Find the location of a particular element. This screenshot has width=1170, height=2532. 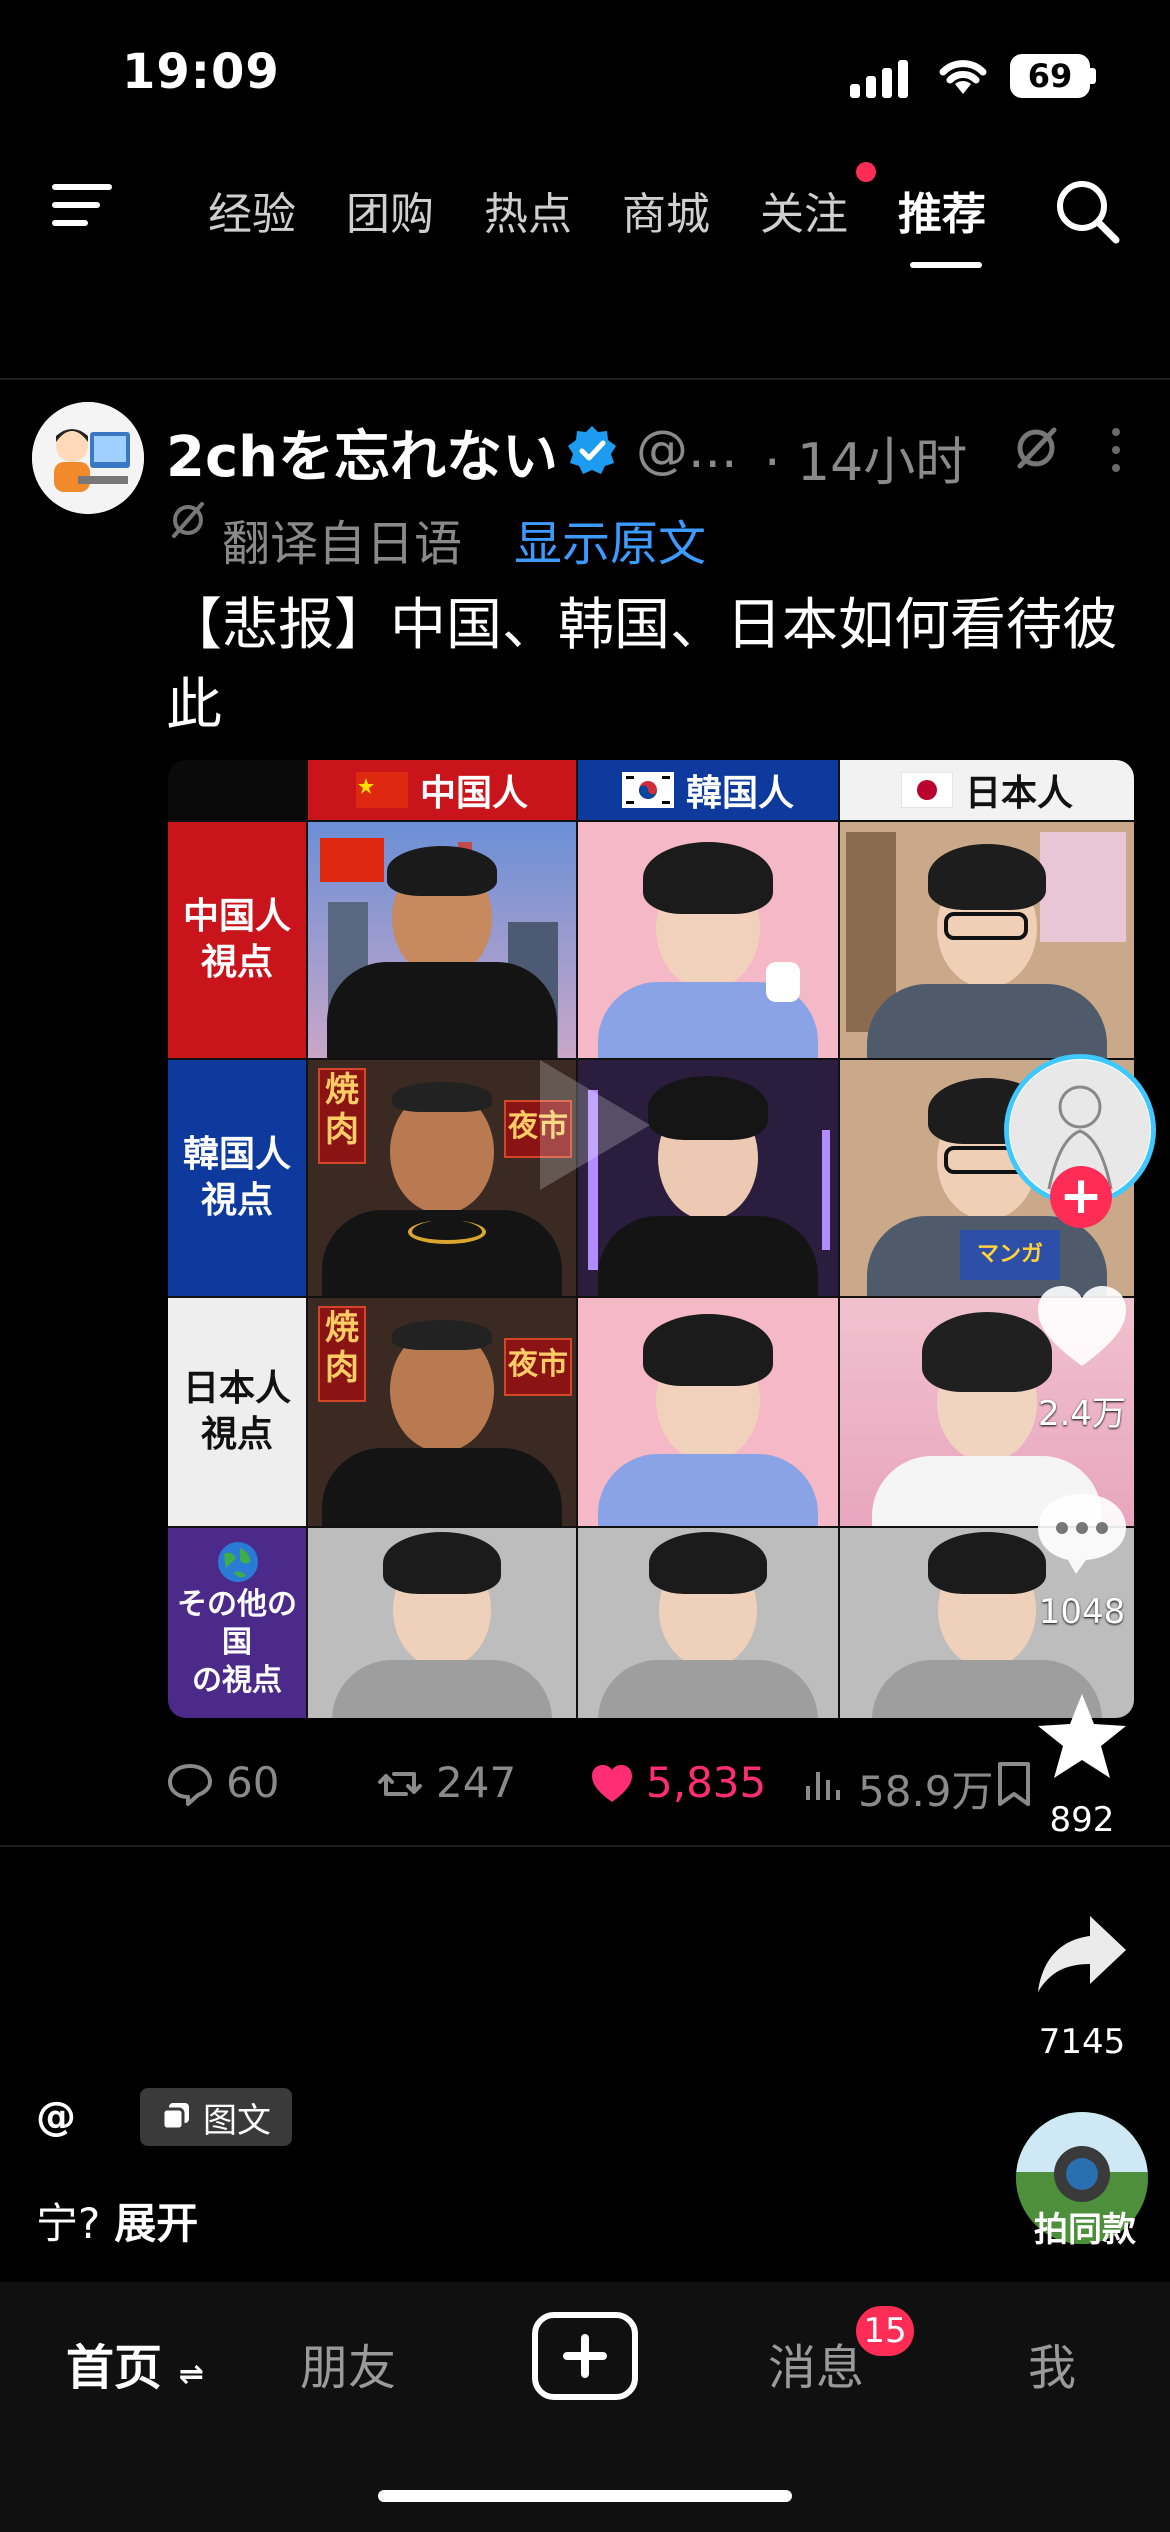

tab-friends: 朋友 is located at coordinates (348, 2363).